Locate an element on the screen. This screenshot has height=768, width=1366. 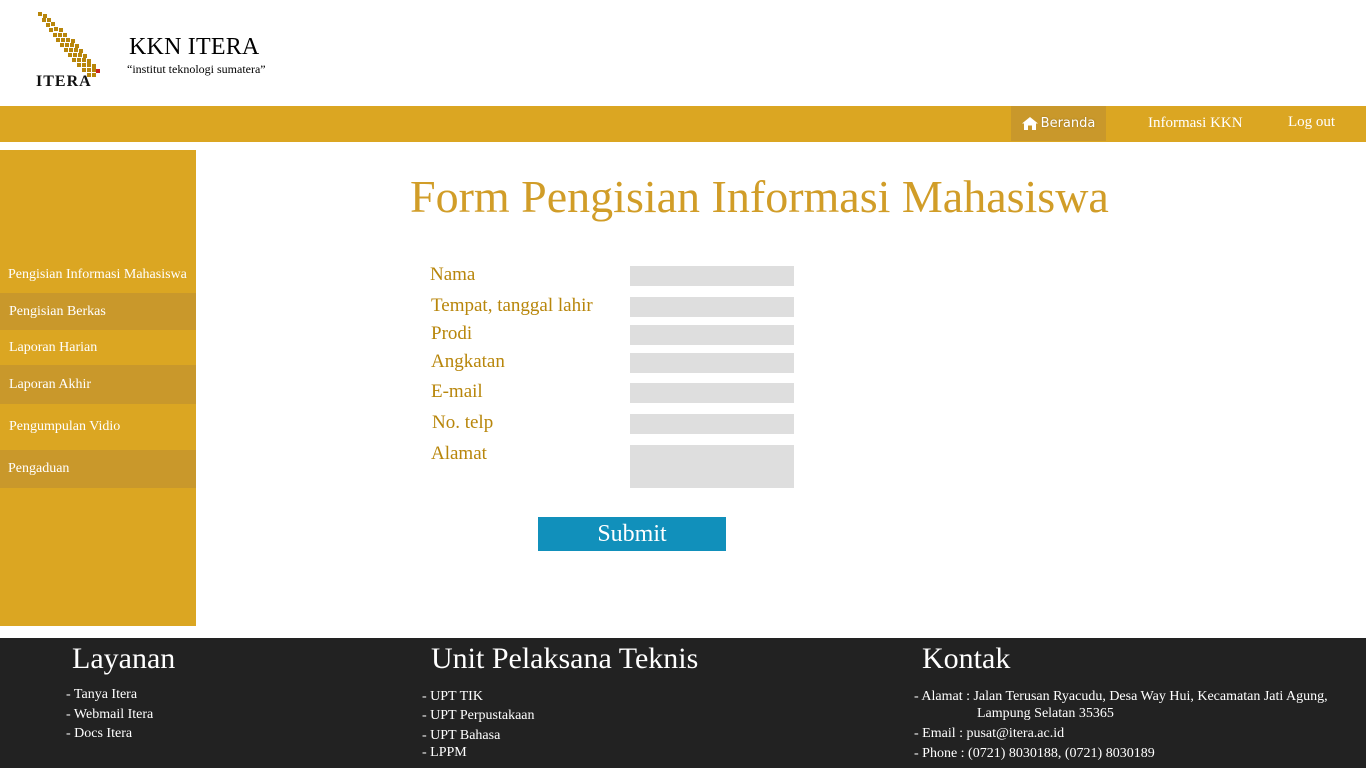
footer-link-upt-perpustakaan: - UPT Perpustakaan is located at coordinates (478, 716).